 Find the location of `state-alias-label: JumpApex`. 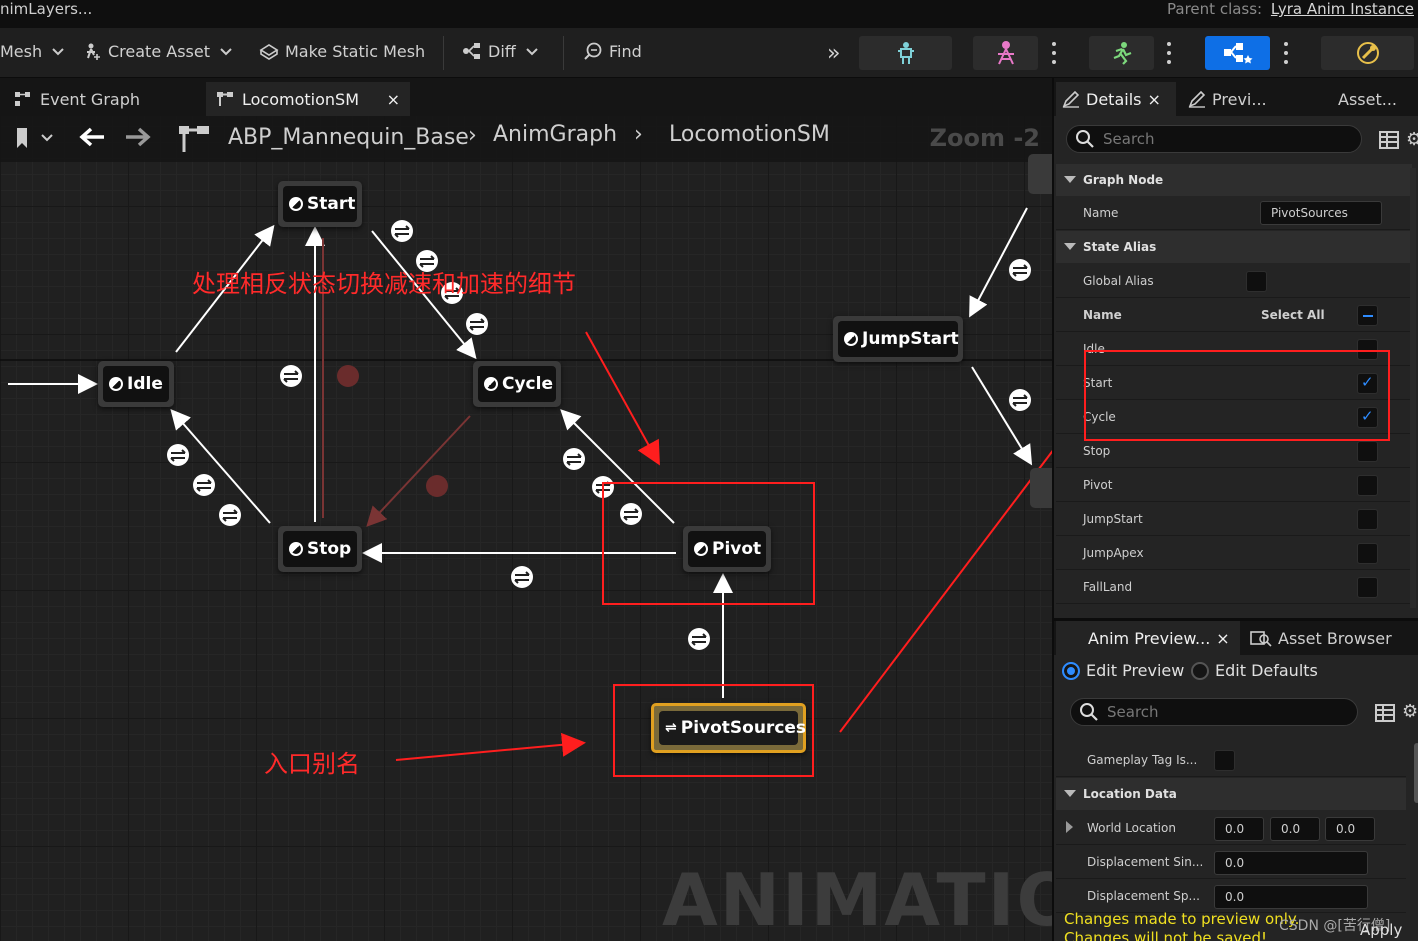

state-alias-label: JumpApex is located at coordinates (1113, 553).